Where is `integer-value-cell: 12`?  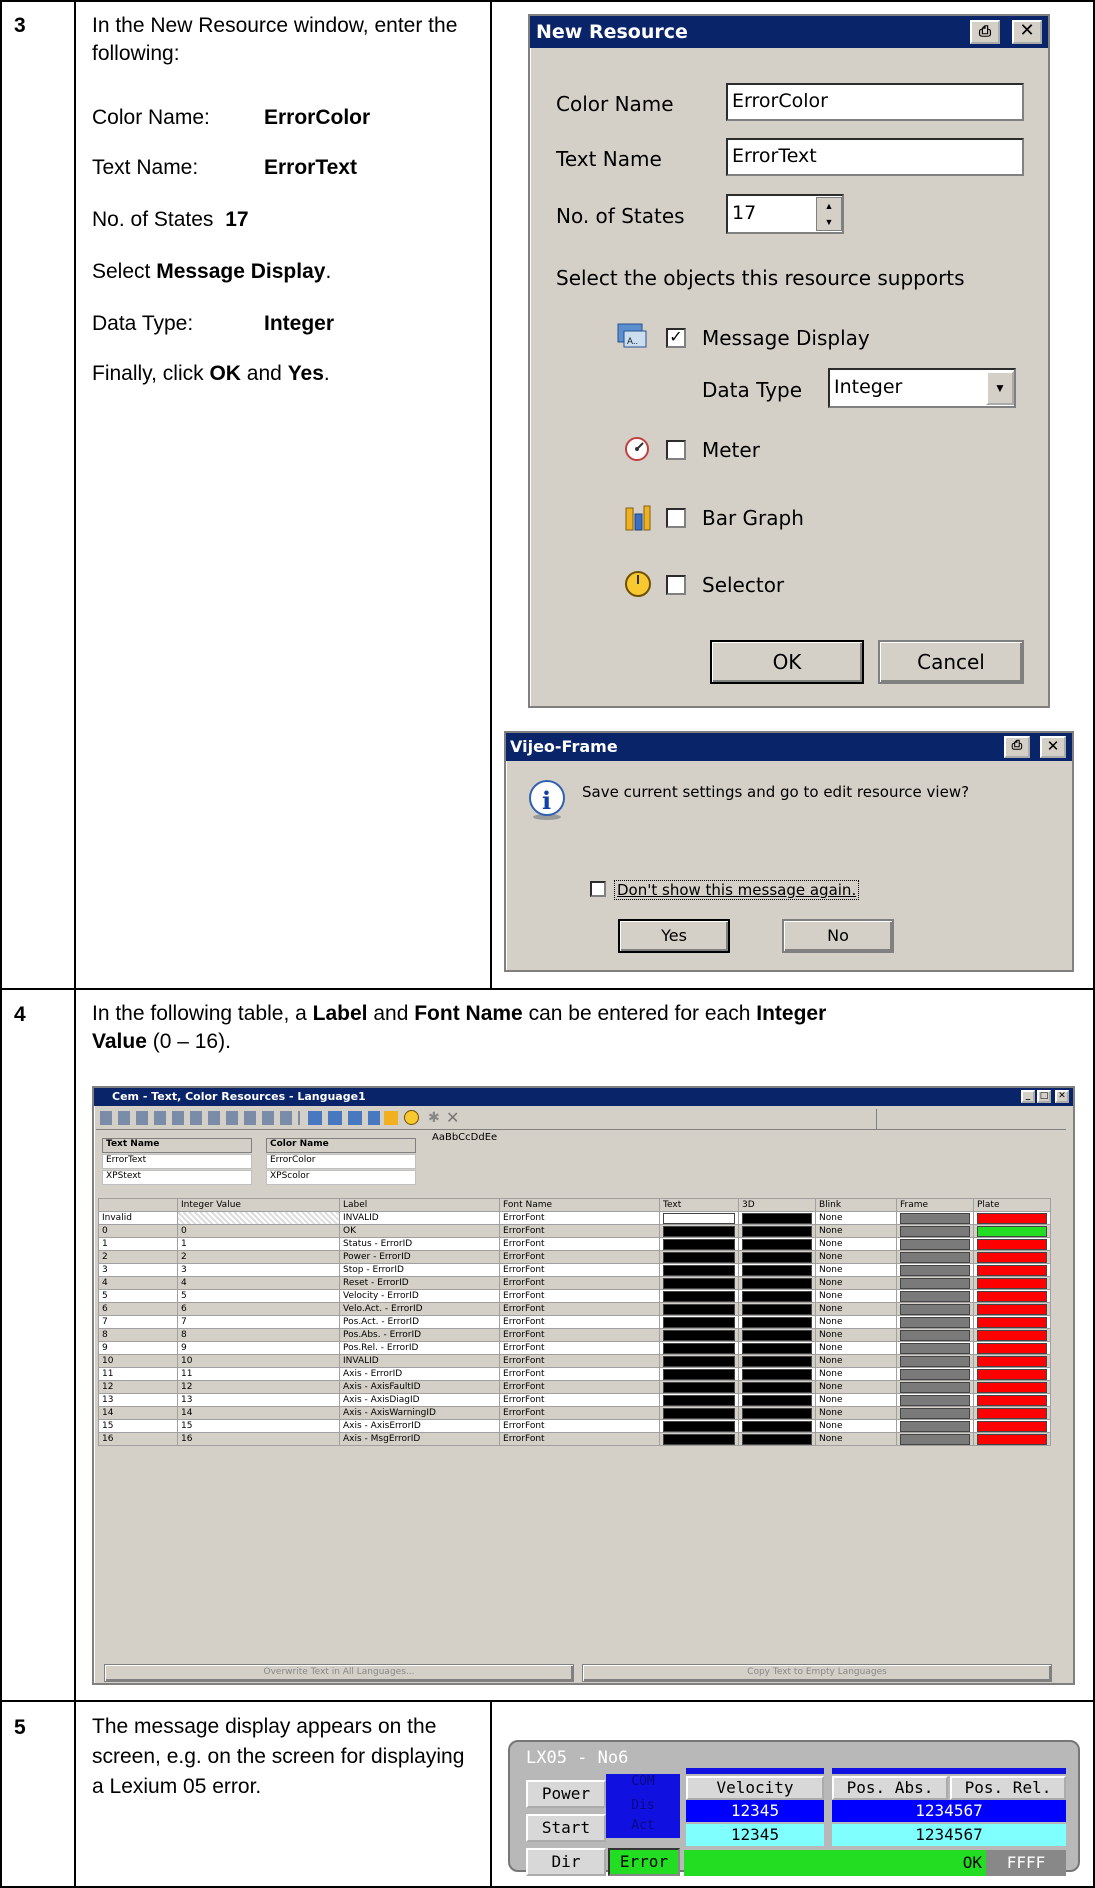
integer-value-cell: 12 is located at coordinates (258, 1387).